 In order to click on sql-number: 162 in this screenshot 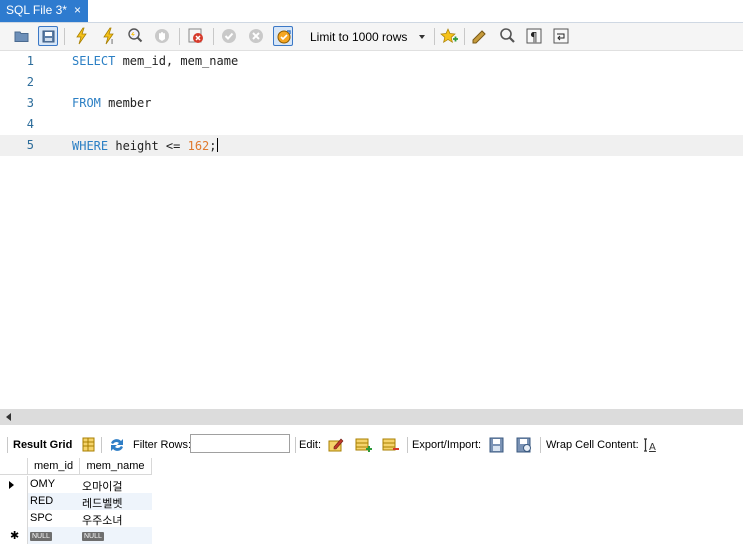, I will do `click(198, 146)`.